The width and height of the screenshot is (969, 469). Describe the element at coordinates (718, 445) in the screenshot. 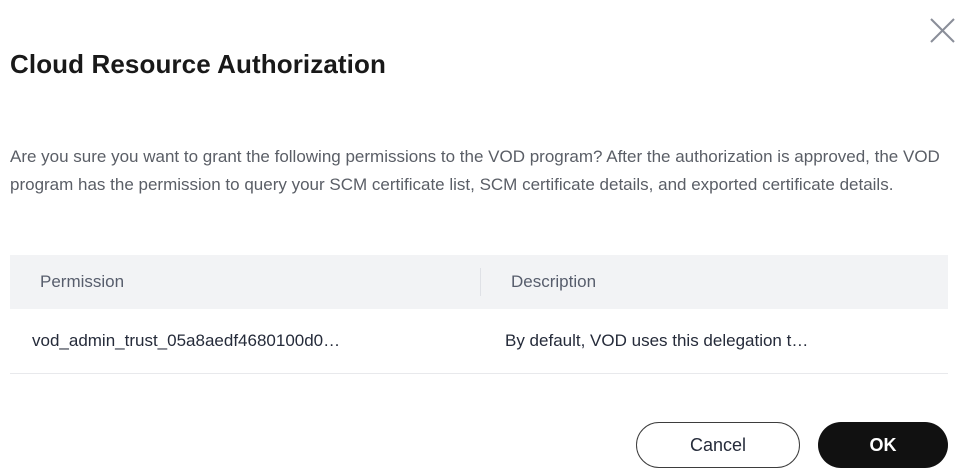

I see `cancel-button: Cancel` at that location.